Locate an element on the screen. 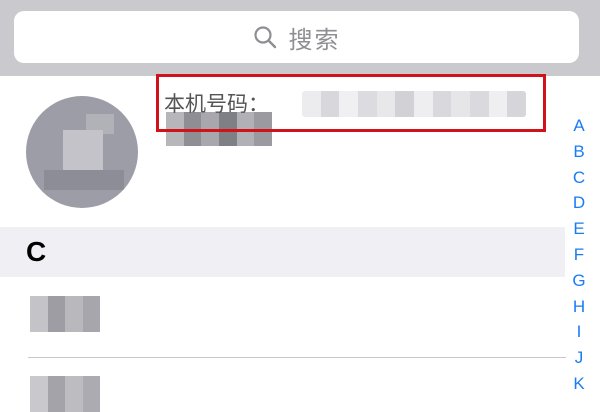 This screenshot has height=412, width=600. search-field: 搜索 is located at coordinates (296, 37).